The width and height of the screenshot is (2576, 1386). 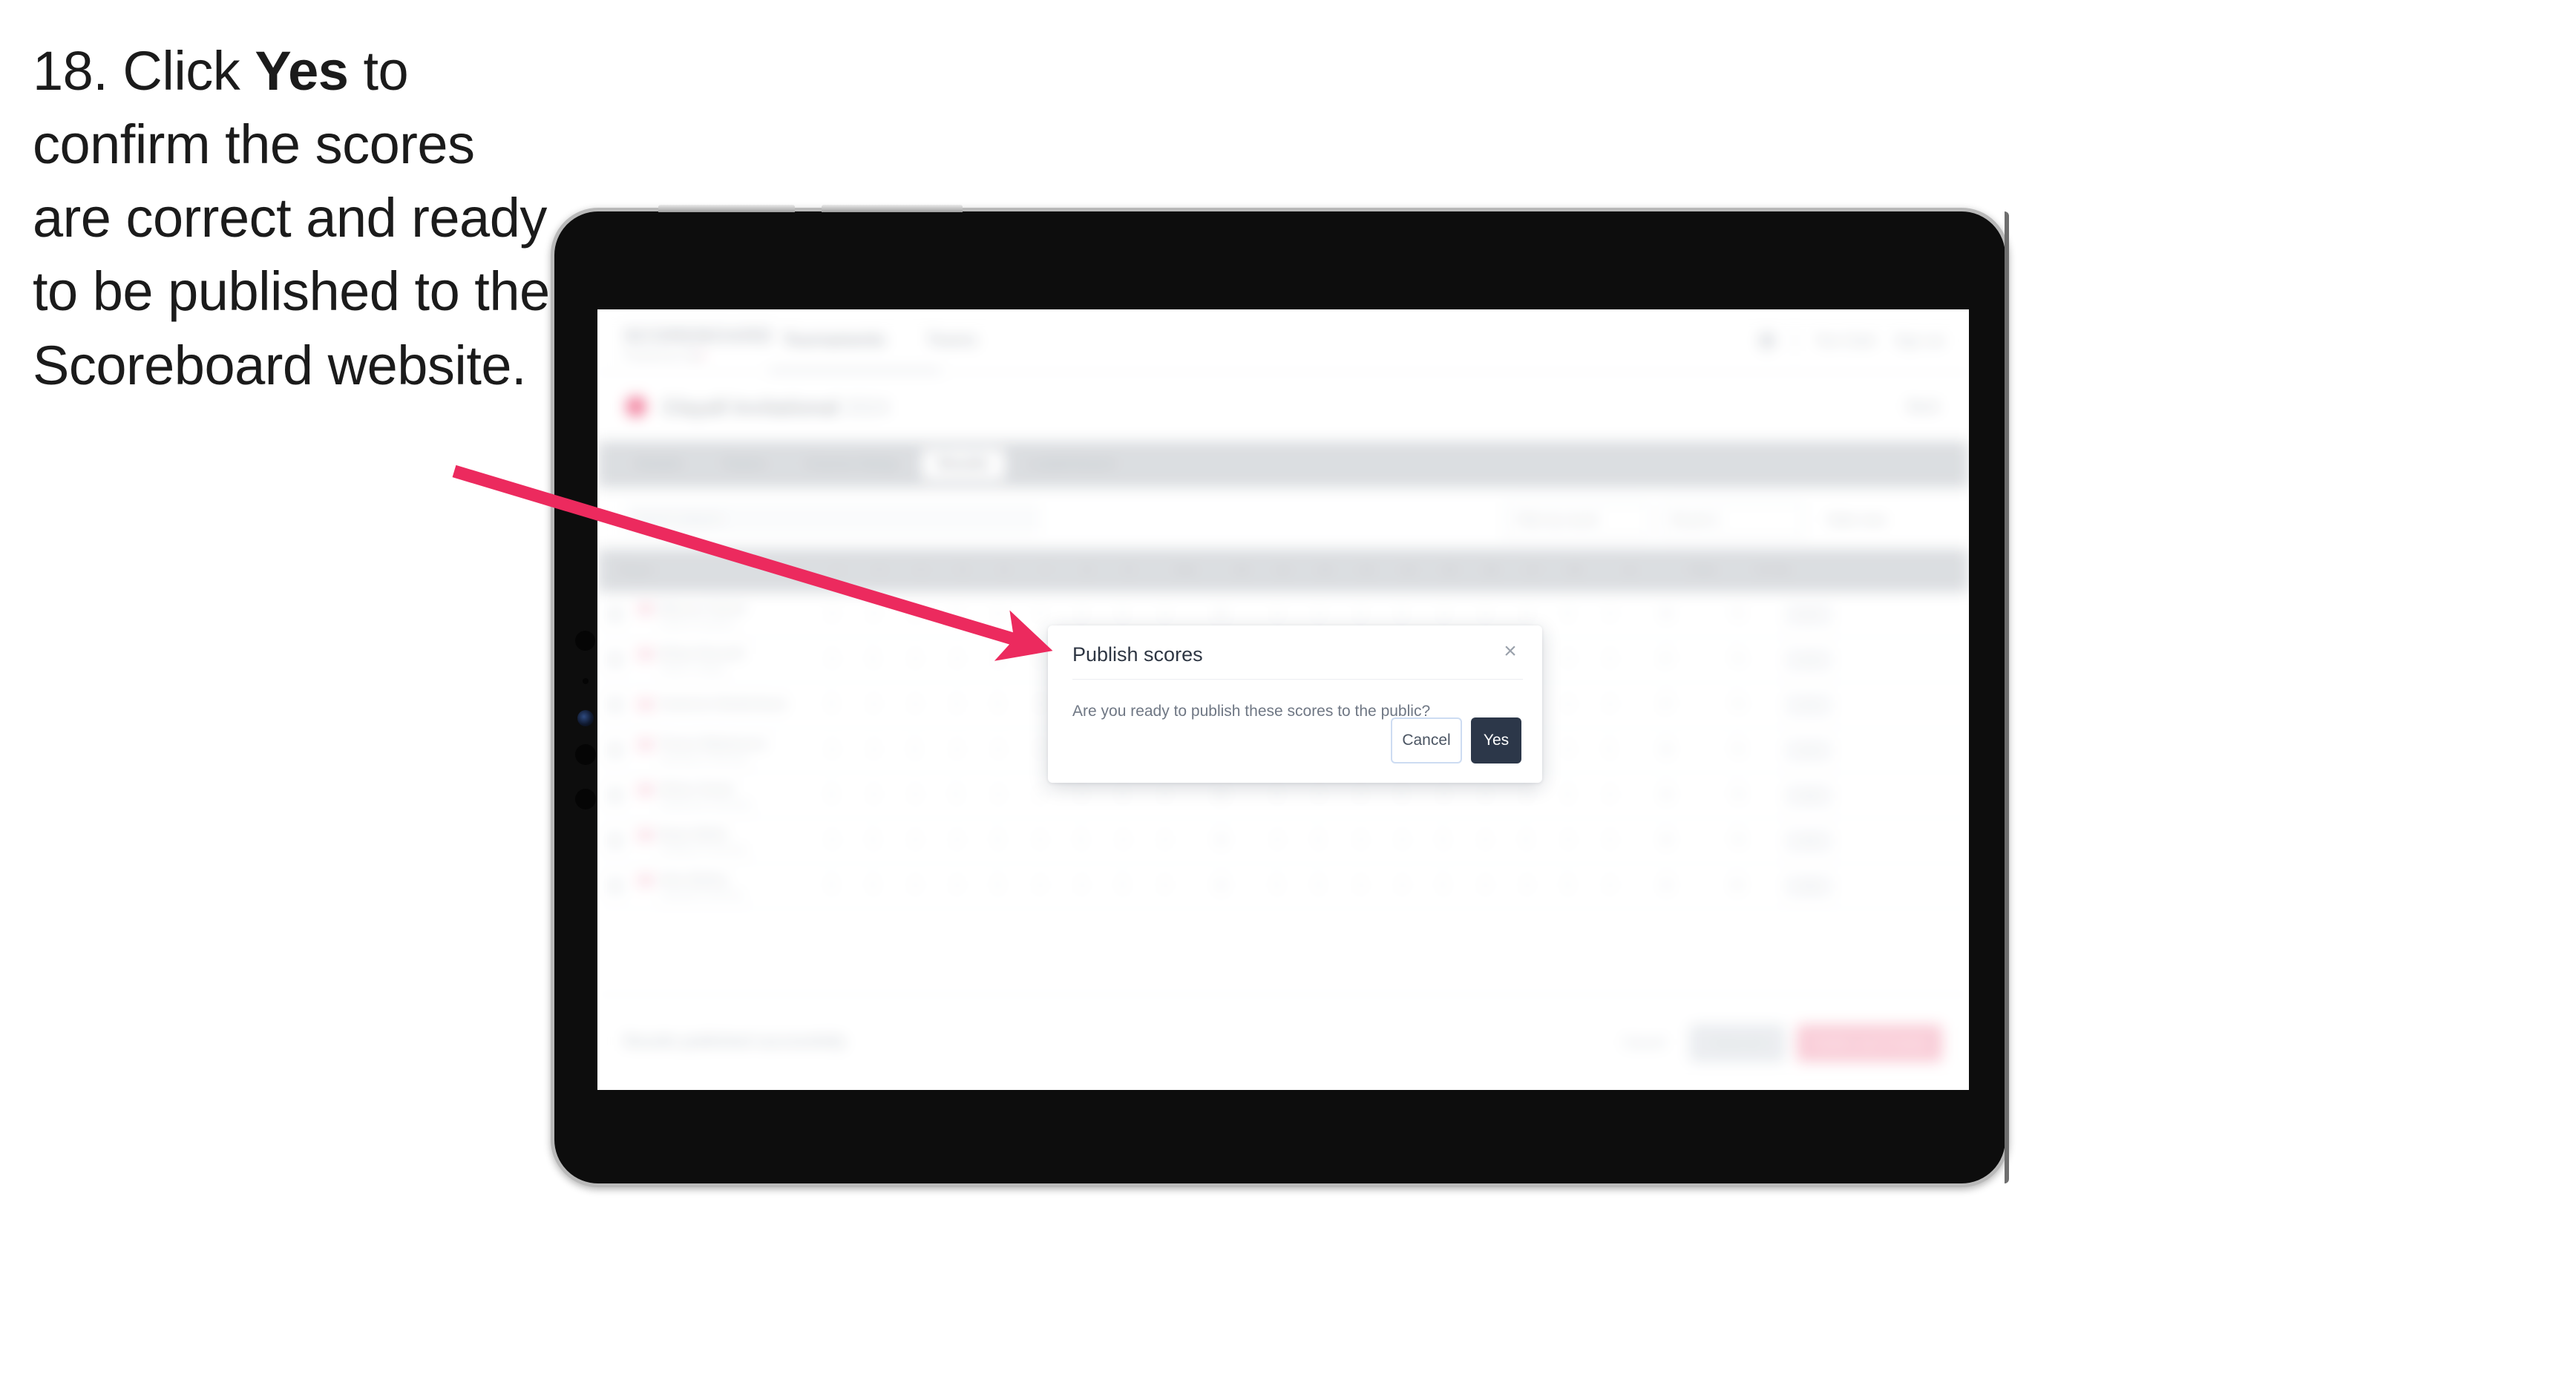 What do you see at coordinates (2007, 697) in the screenshot?
I see `device-right-edge` at bounding box center [2007, 697].